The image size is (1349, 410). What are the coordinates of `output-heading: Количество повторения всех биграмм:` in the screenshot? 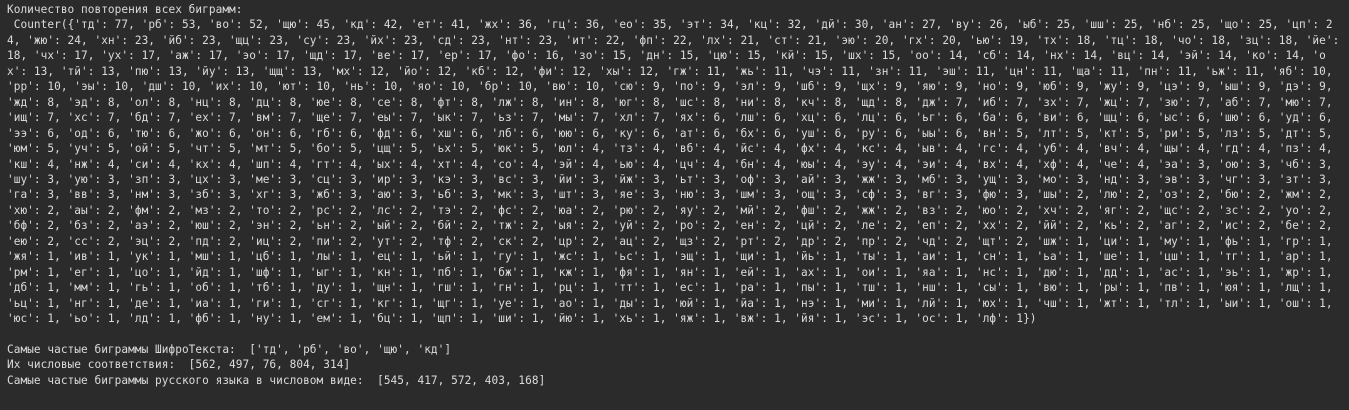 It's located at (125, 9).